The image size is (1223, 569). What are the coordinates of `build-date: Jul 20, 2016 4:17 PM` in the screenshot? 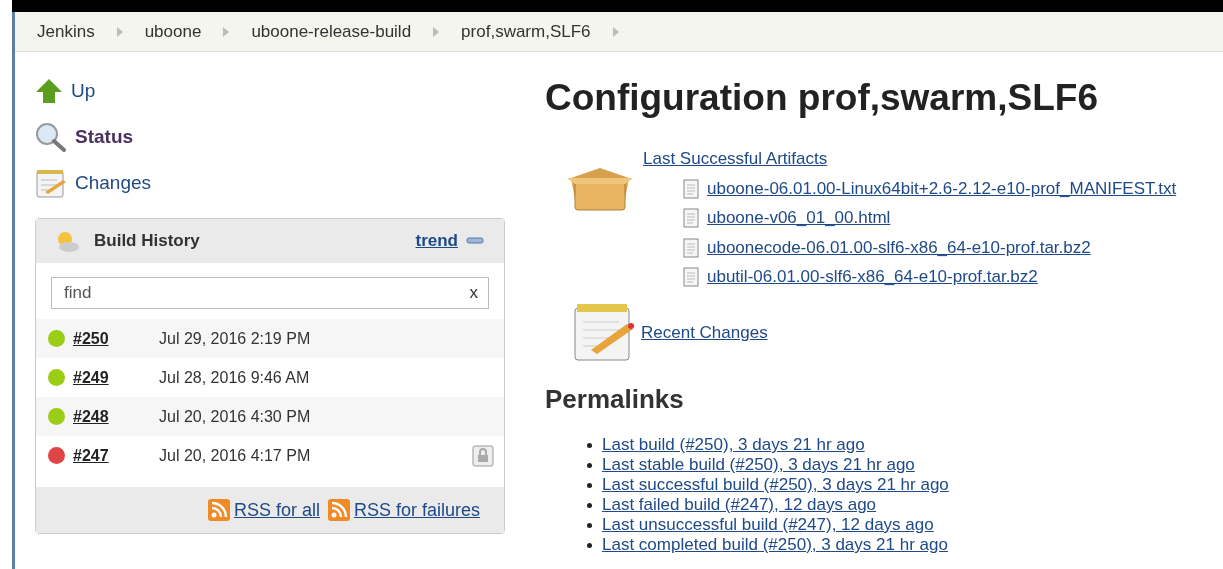 It's located at (235, 455).